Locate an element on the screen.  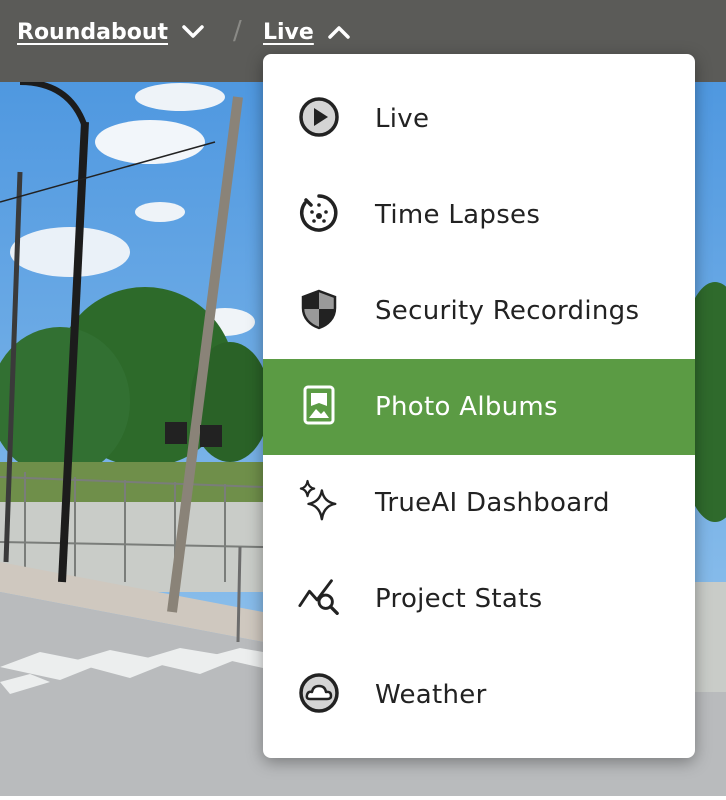
current-view-name: Live is located at coordinates (288, 32).